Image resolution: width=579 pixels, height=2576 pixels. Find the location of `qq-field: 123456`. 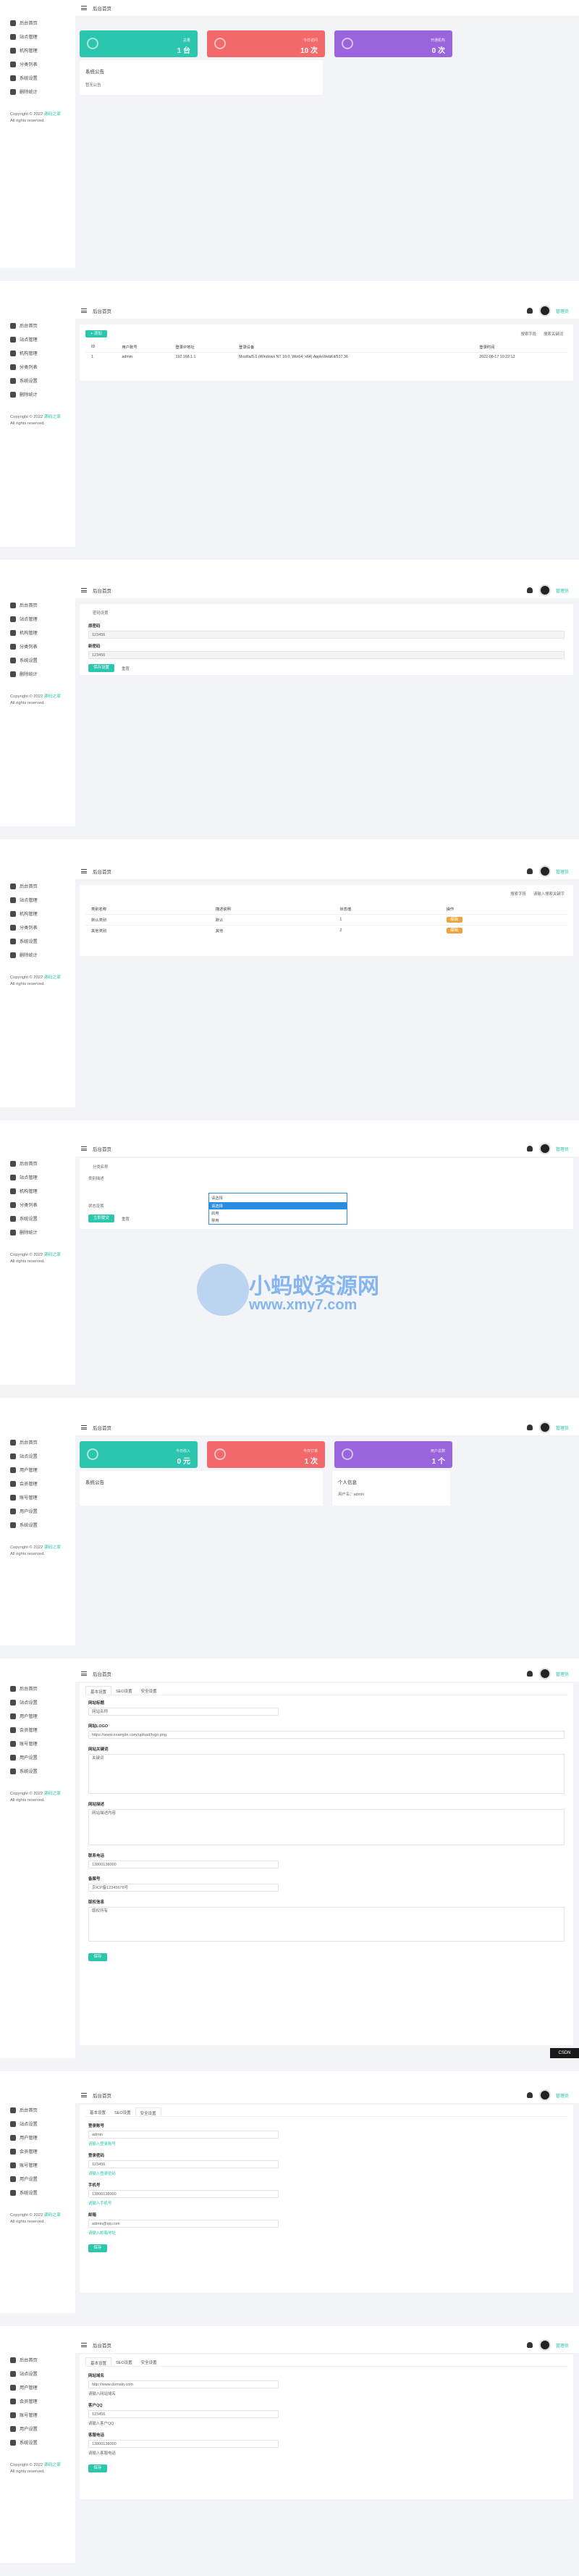

qq-field: 123456 is located at coordinates (183, 2414).